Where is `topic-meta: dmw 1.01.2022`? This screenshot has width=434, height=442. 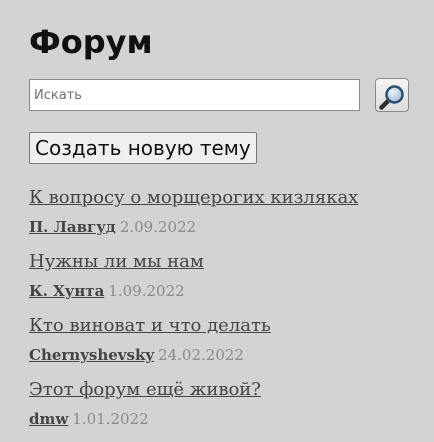 topic-meta: dmw 1.01.2022 is located at coordinates (193, 419).